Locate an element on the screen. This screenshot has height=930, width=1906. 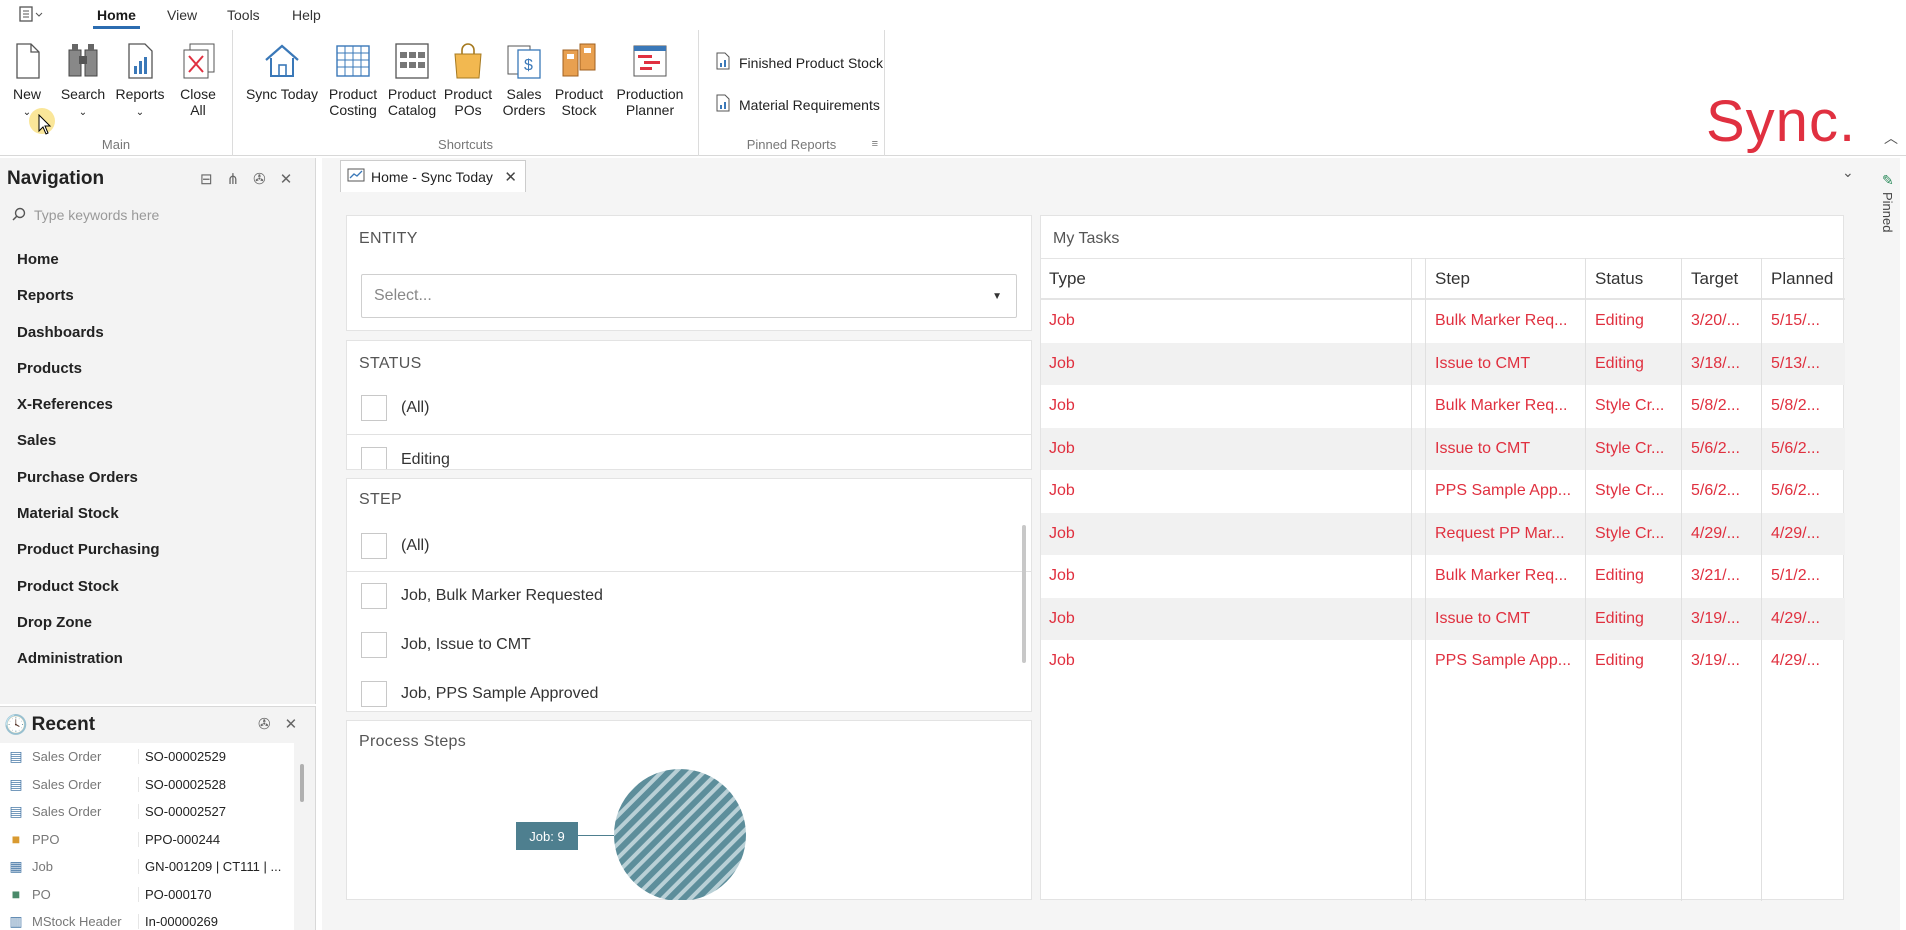
tab-home: Home is located at coordinates (116, 18).